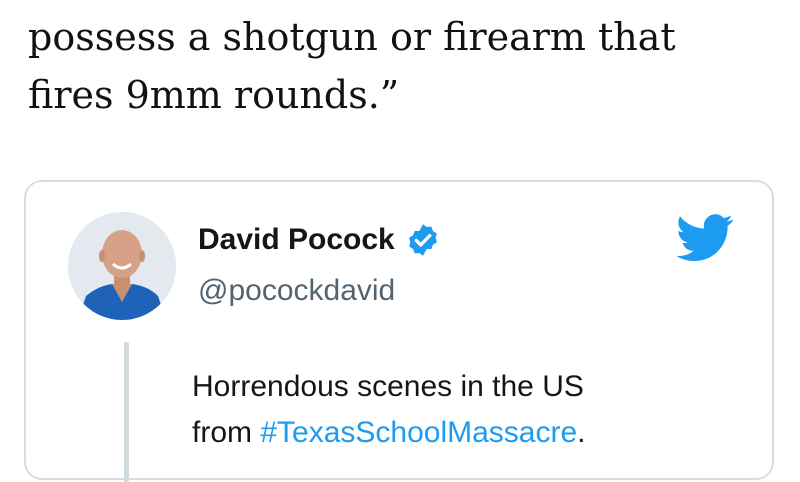  What do you see at coordinates (296, 291) in the screenshot?
I see `author-handle: @pocockdavid` at bounding box center [296, 291].